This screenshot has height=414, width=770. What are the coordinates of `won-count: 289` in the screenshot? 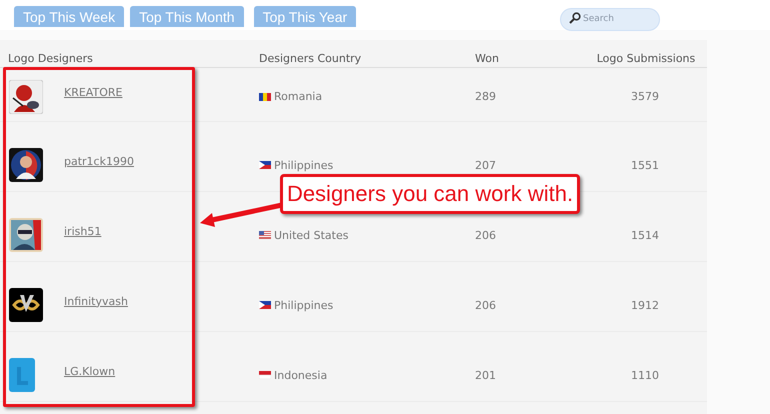 It's located at (486, 96).